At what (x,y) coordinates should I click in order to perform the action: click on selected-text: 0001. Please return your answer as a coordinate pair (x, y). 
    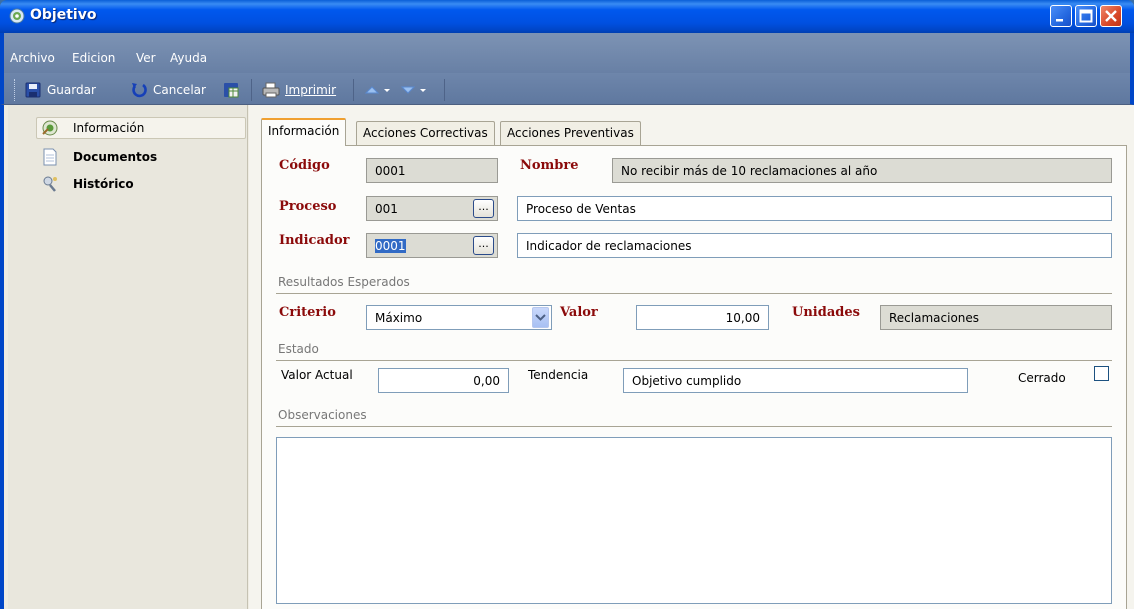
    Looking at the image, I should click on (390, 246).